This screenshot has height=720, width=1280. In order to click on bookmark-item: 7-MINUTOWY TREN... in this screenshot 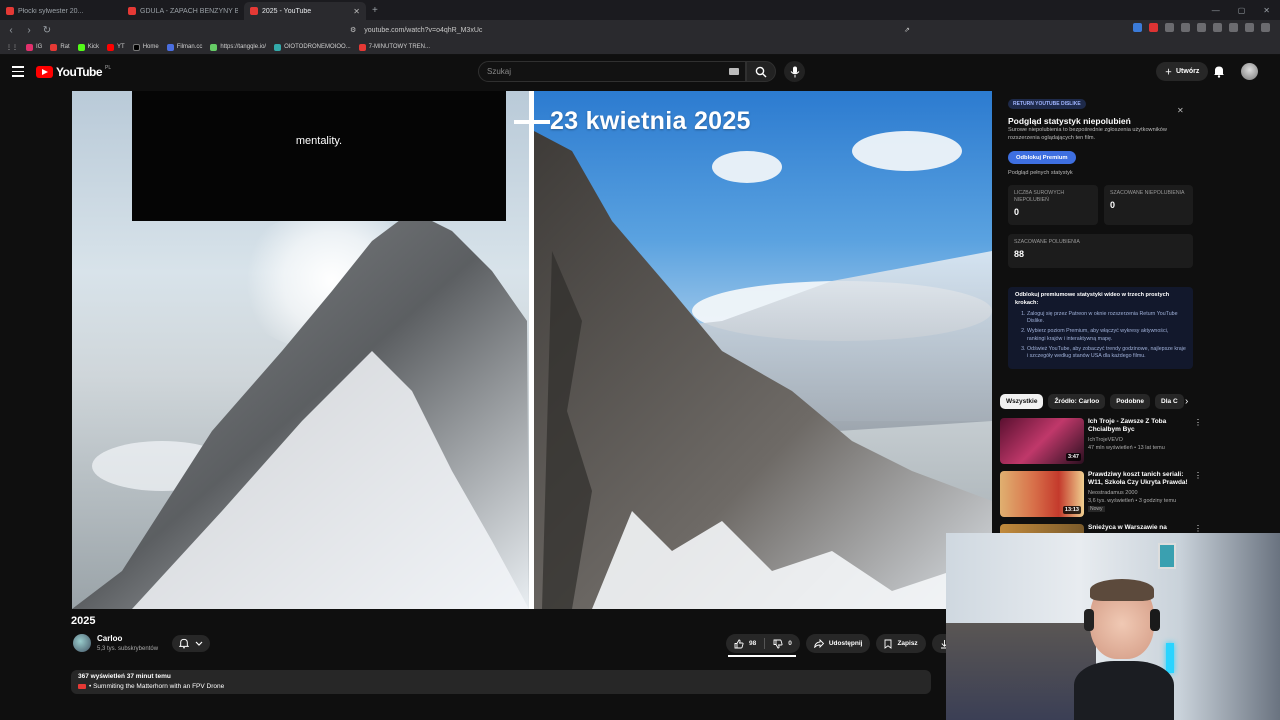, I will do `click(394, 47)`.